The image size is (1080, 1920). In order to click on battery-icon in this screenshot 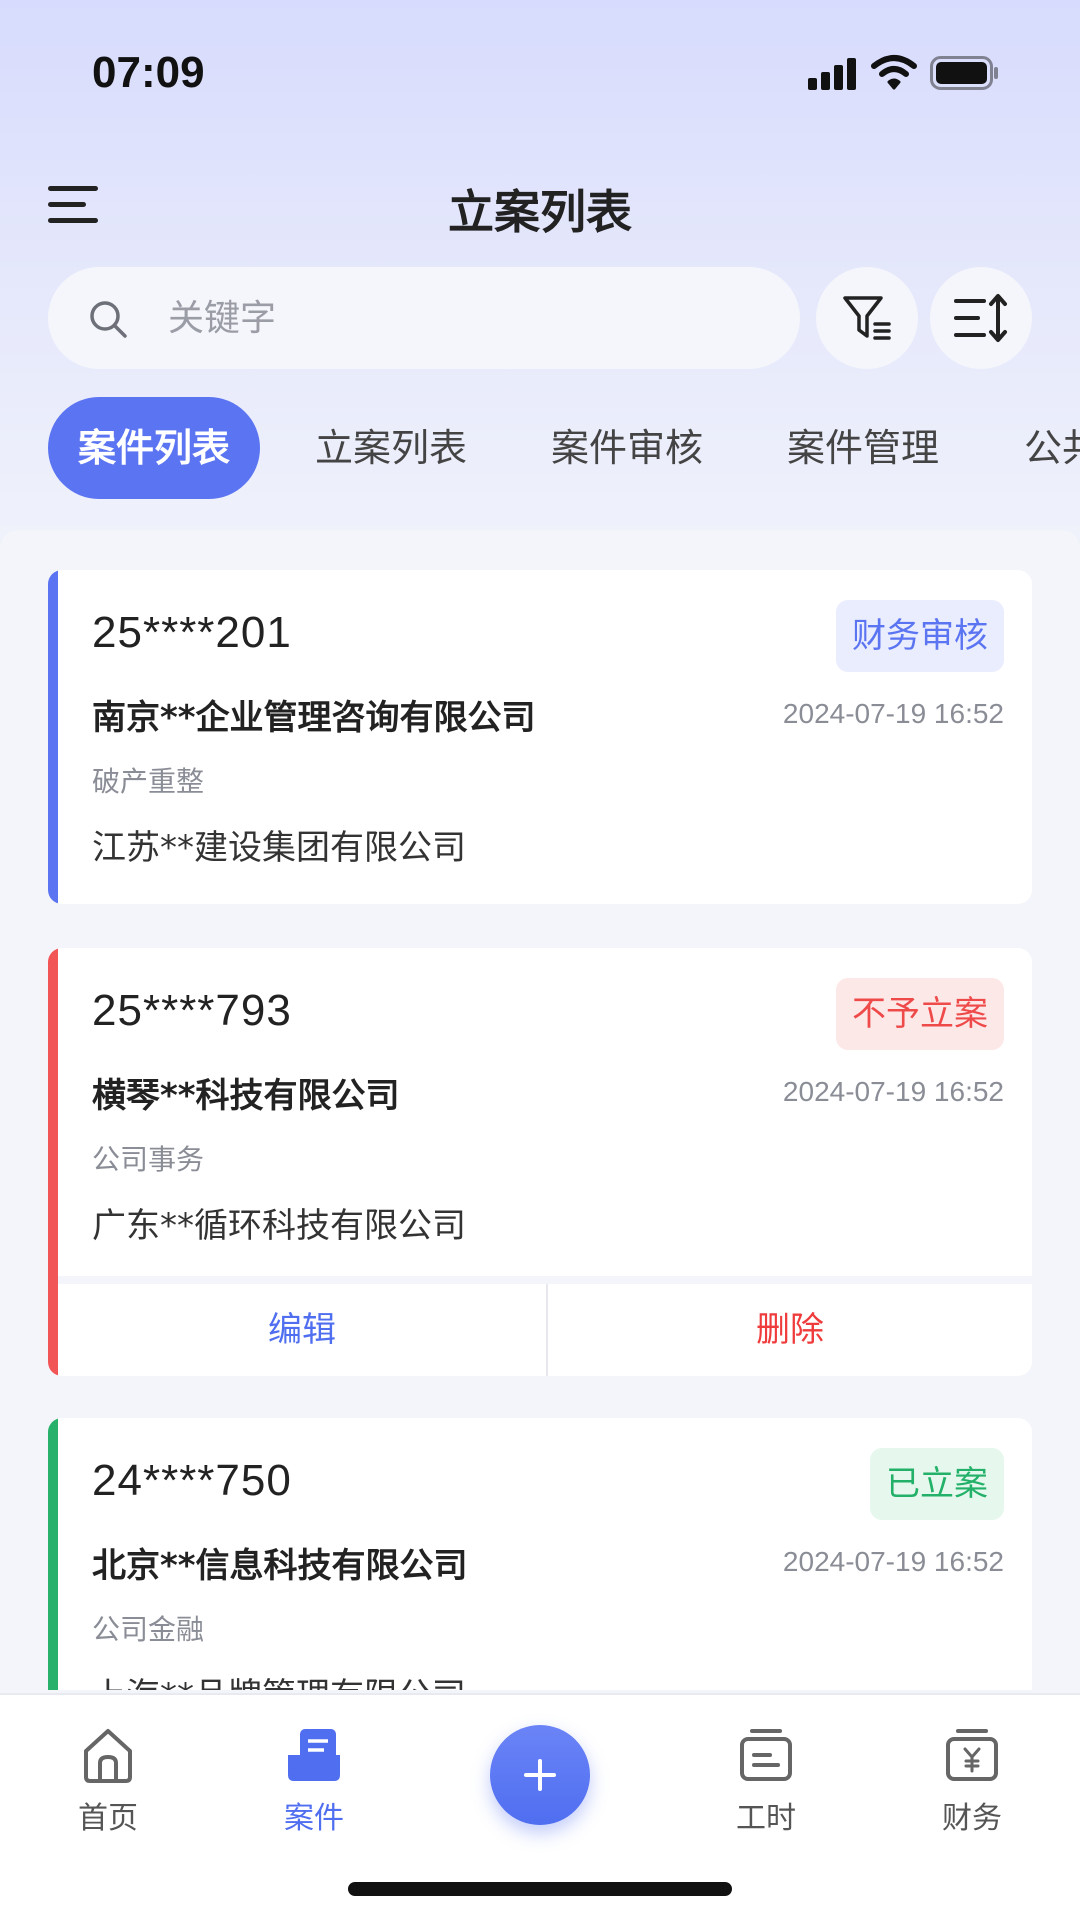, I will do `click(964, 73)`.